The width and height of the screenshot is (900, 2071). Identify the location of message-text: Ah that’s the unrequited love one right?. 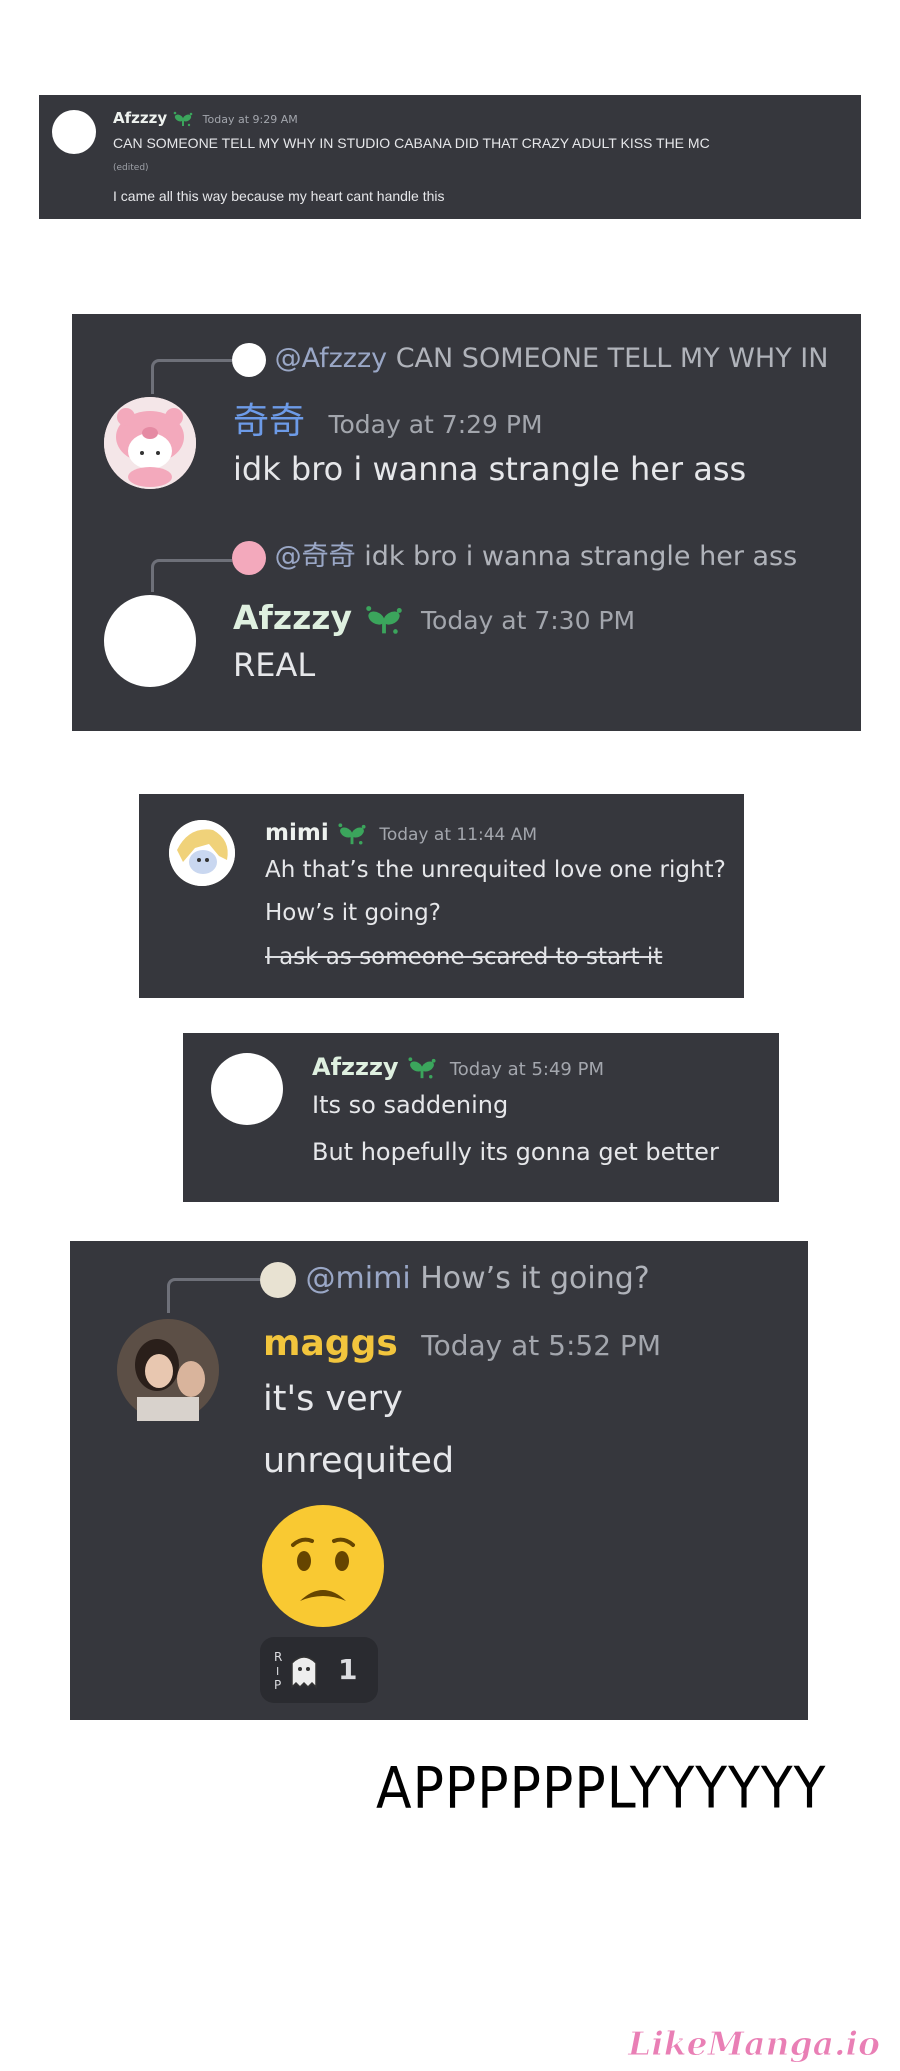
(495, 870).